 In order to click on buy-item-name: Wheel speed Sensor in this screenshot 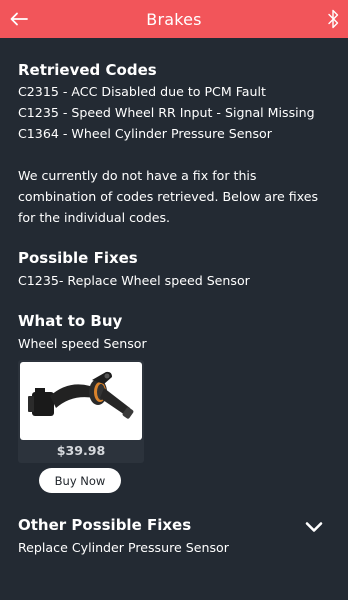, I will do `click(82, 343)`.